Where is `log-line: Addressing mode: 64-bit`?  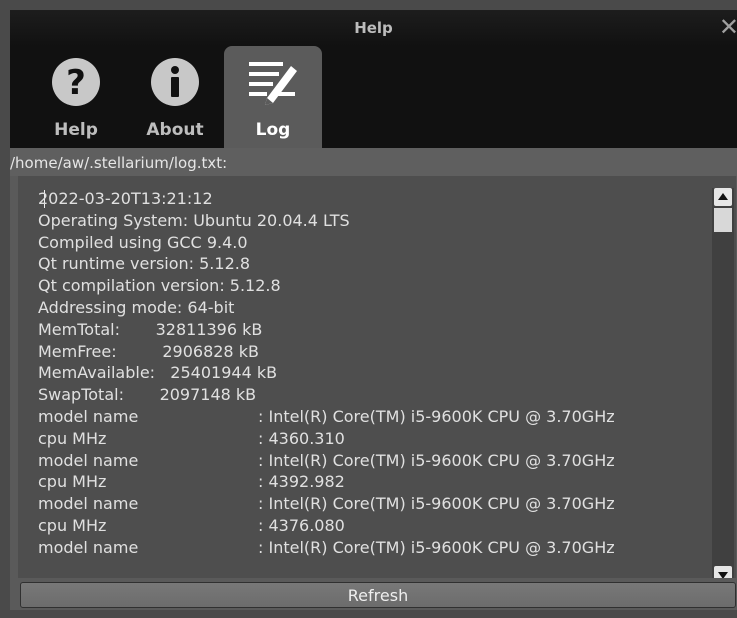
log-line: Addressing mode: 64-bit is located at coordinates (136, 307).